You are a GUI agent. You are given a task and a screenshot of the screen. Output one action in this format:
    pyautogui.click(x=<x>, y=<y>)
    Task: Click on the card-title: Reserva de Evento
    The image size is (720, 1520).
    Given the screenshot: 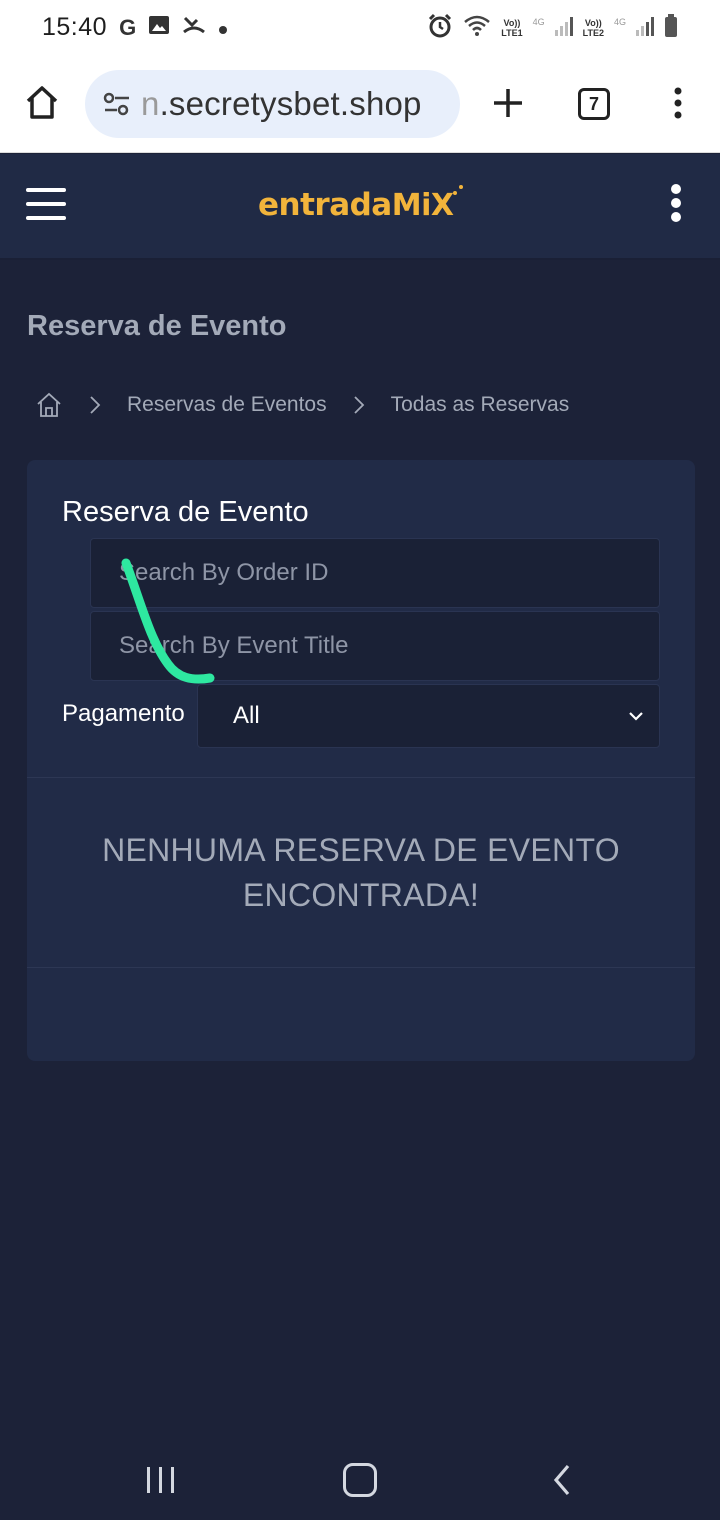 What is the action you would take?
    pyautogui.click(x=185, y=512)
    